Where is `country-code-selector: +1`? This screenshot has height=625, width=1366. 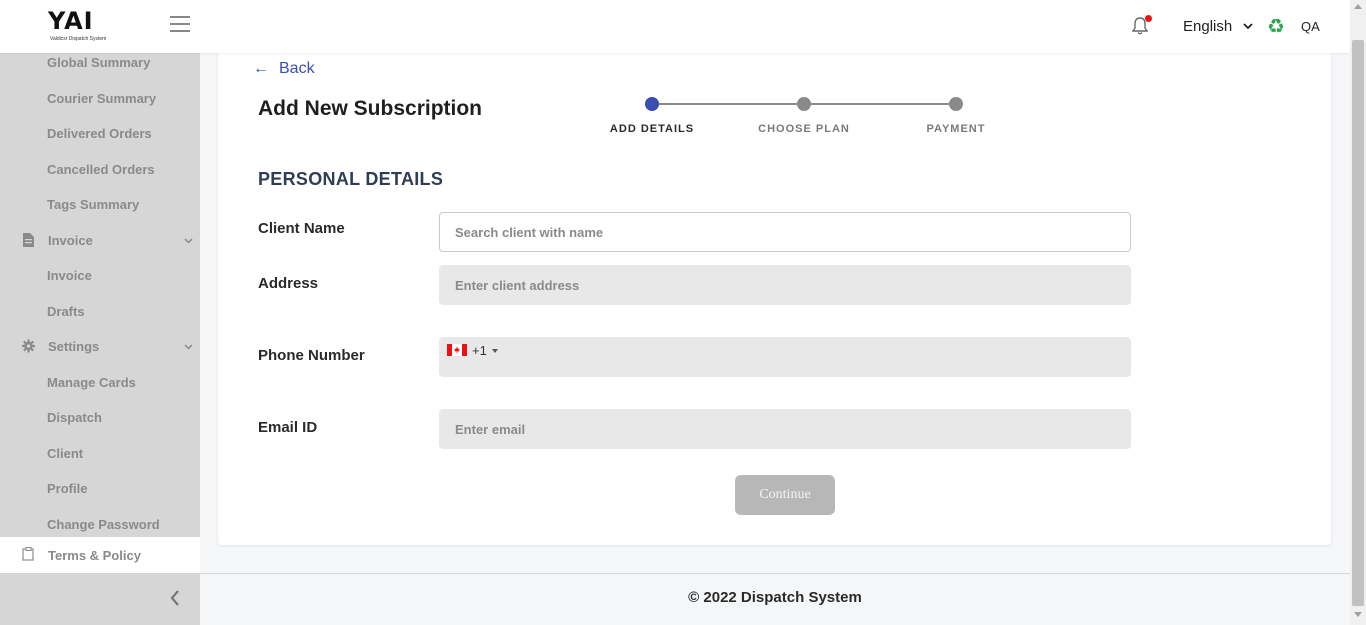
country-code-selector: +1 is located at coordinates (472, 350).